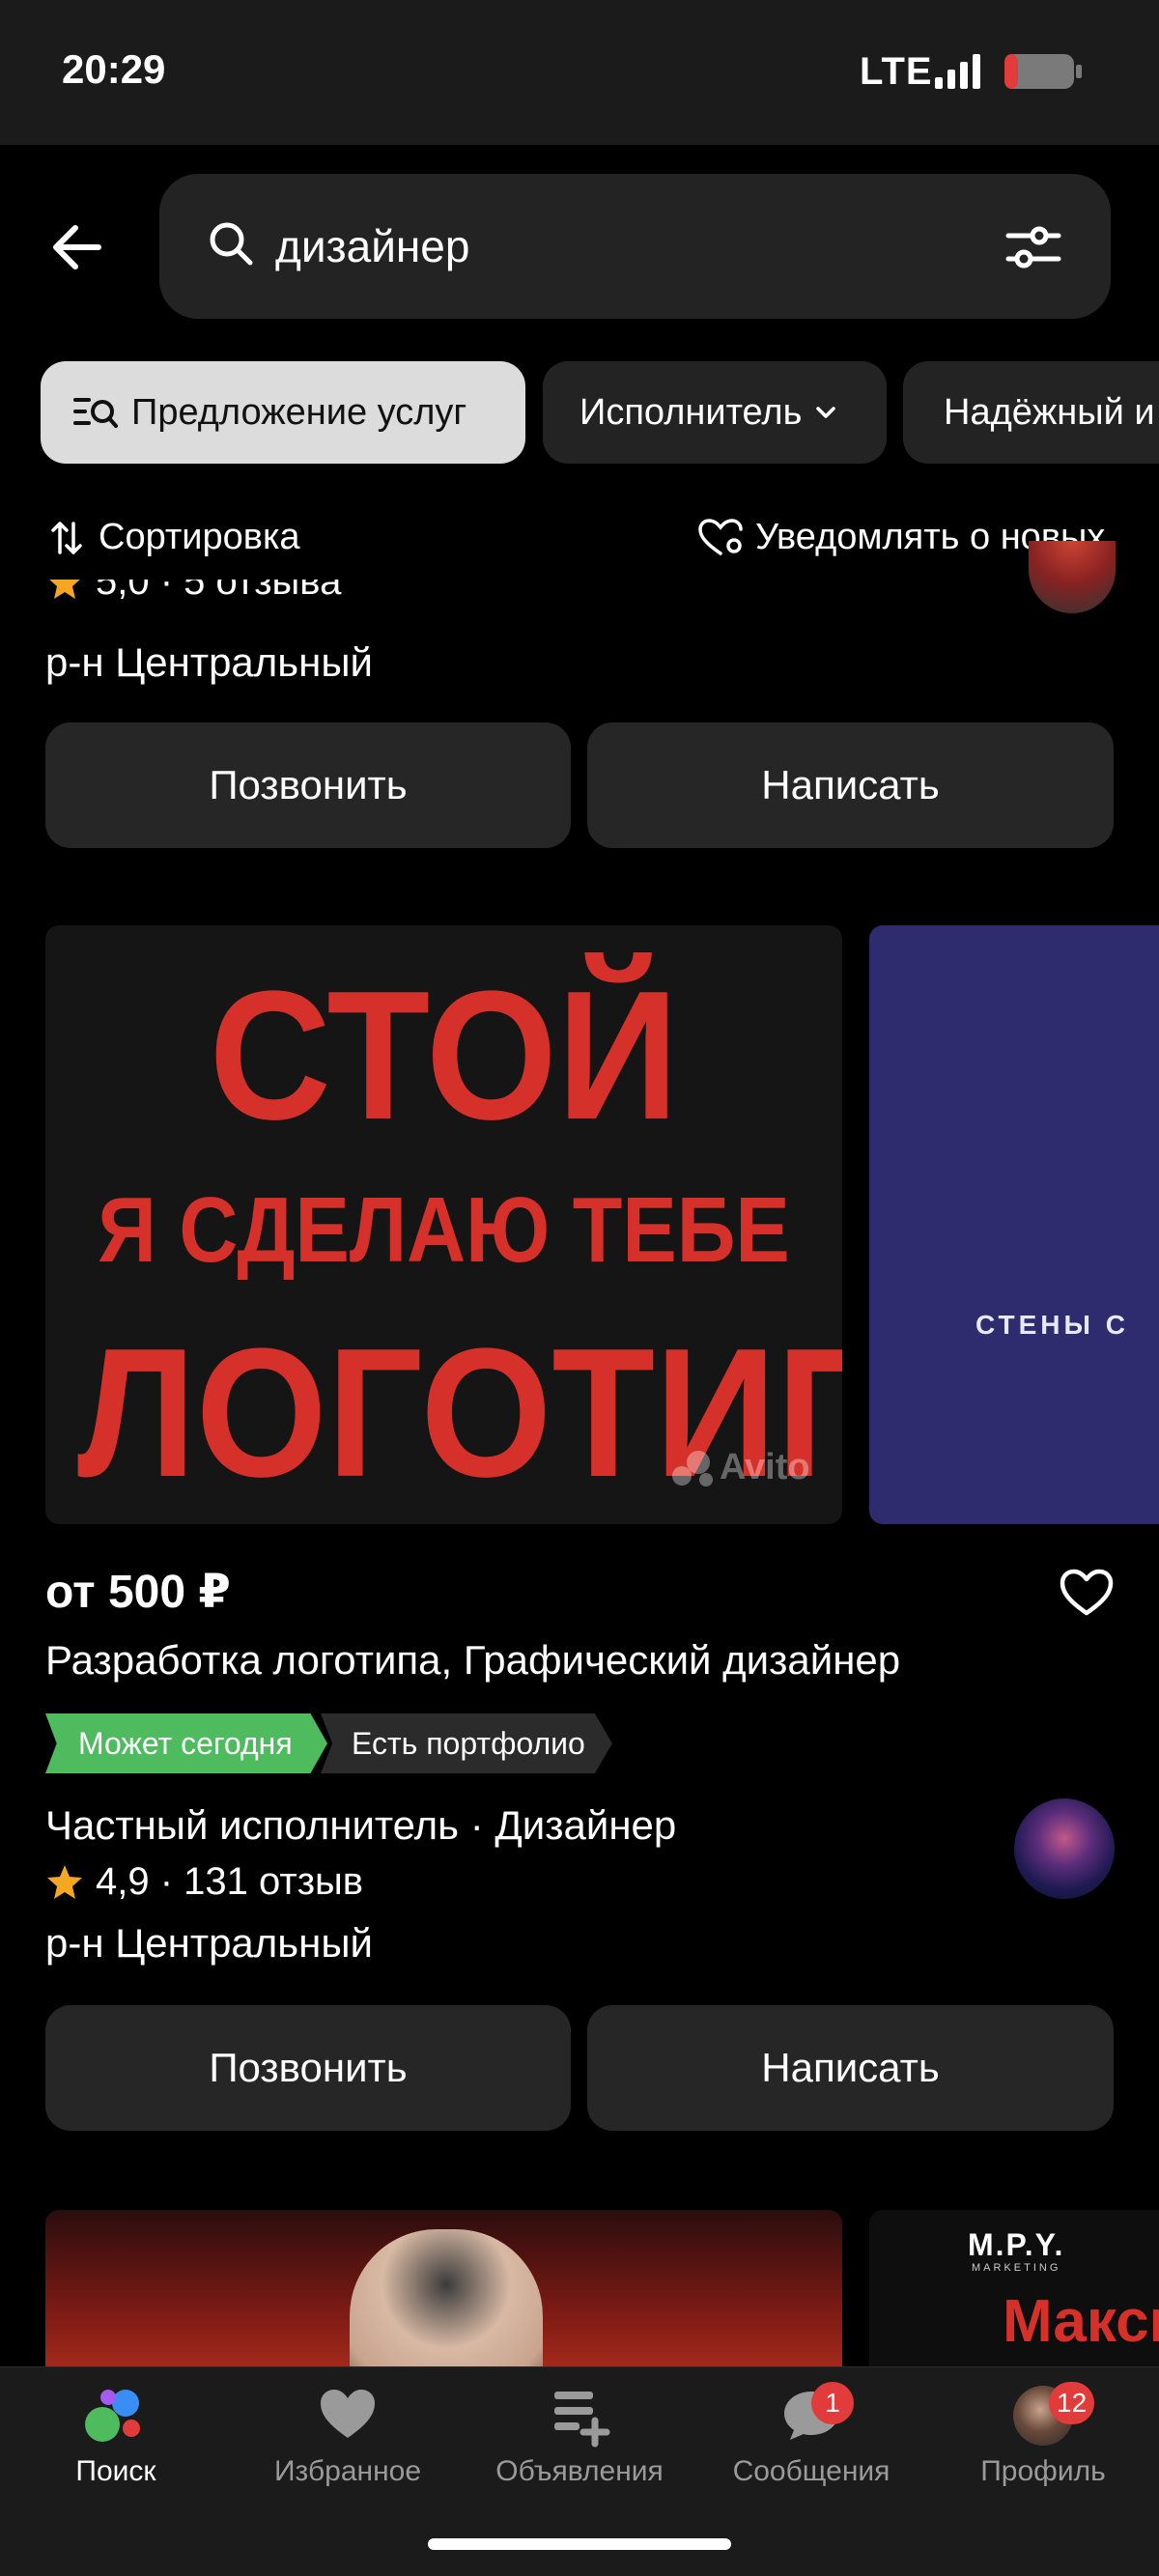 The image size is (1159, 2576). Describe the element at coordinates (67, 538) in the screenshot. I see `sort-arrows-icon` at that location.